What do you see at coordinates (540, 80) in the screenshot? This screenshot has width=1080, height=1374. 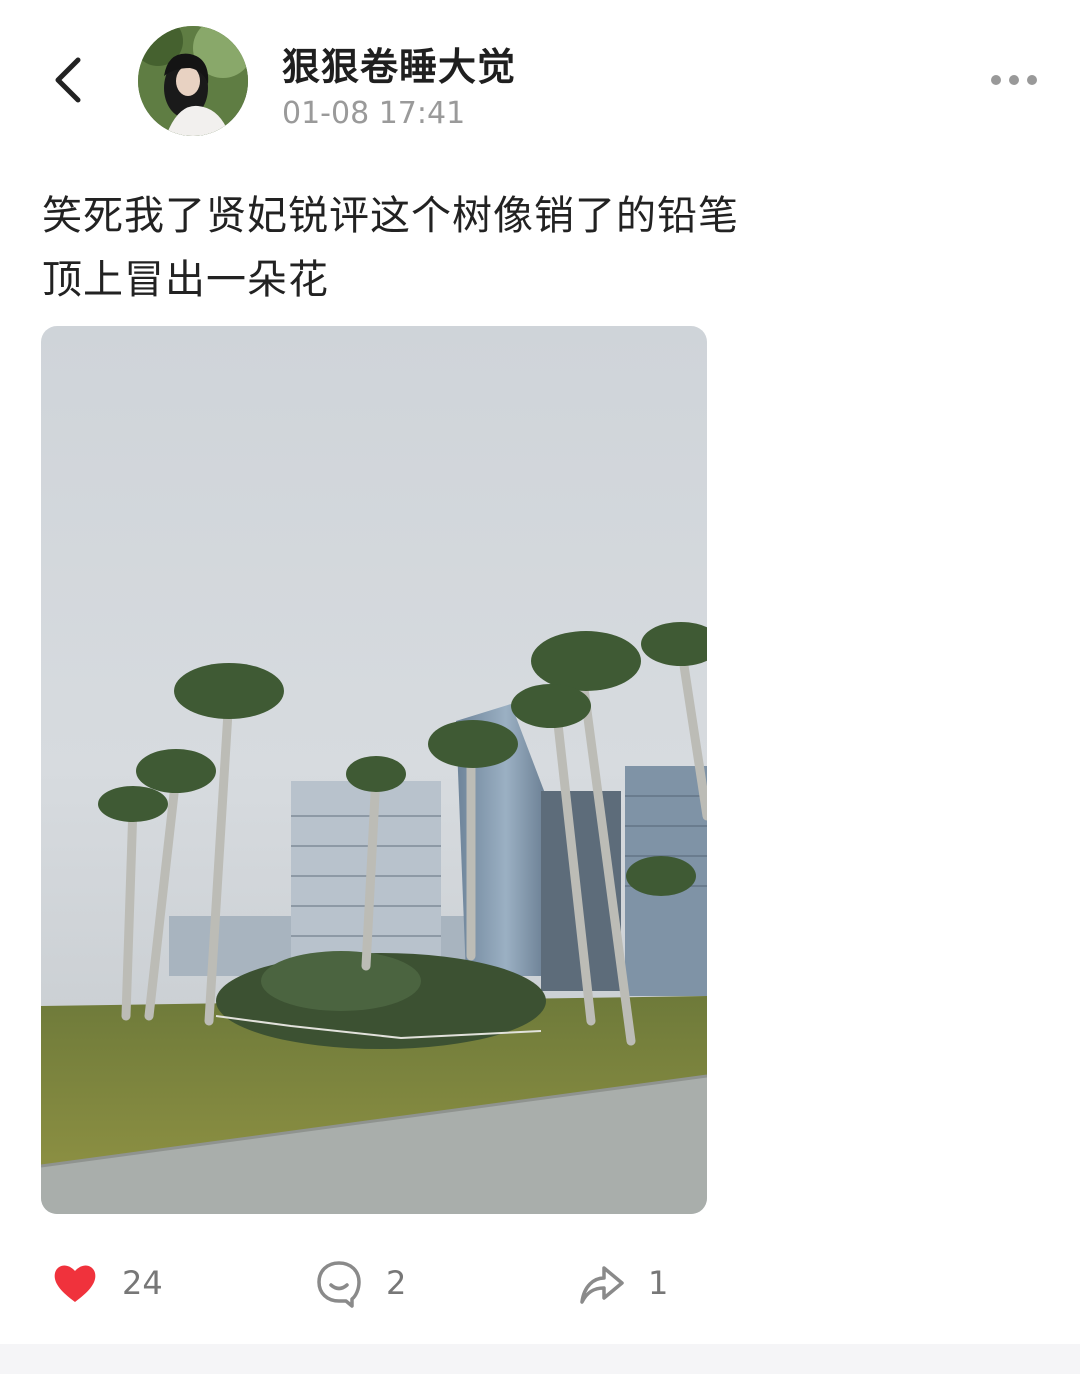 I see `post-header: 狠狠卷睡大觉 01-08 17:41` at bounding box center [540, 80].